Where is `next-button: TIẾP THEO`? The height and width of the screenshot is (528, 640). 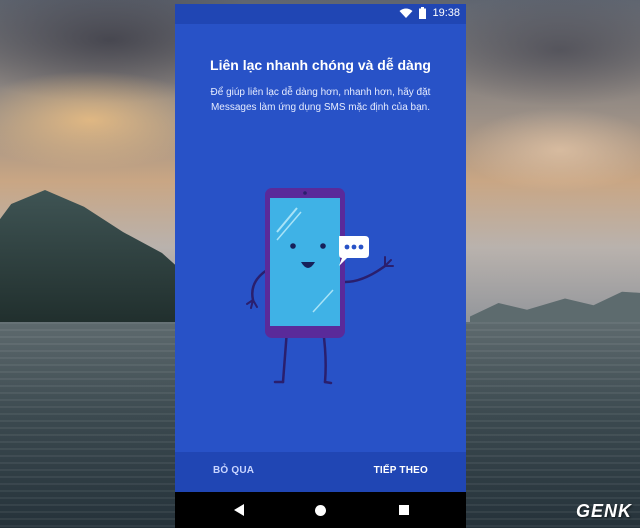 next-button: TIẾP THEO is located at coordinates (401, 470).